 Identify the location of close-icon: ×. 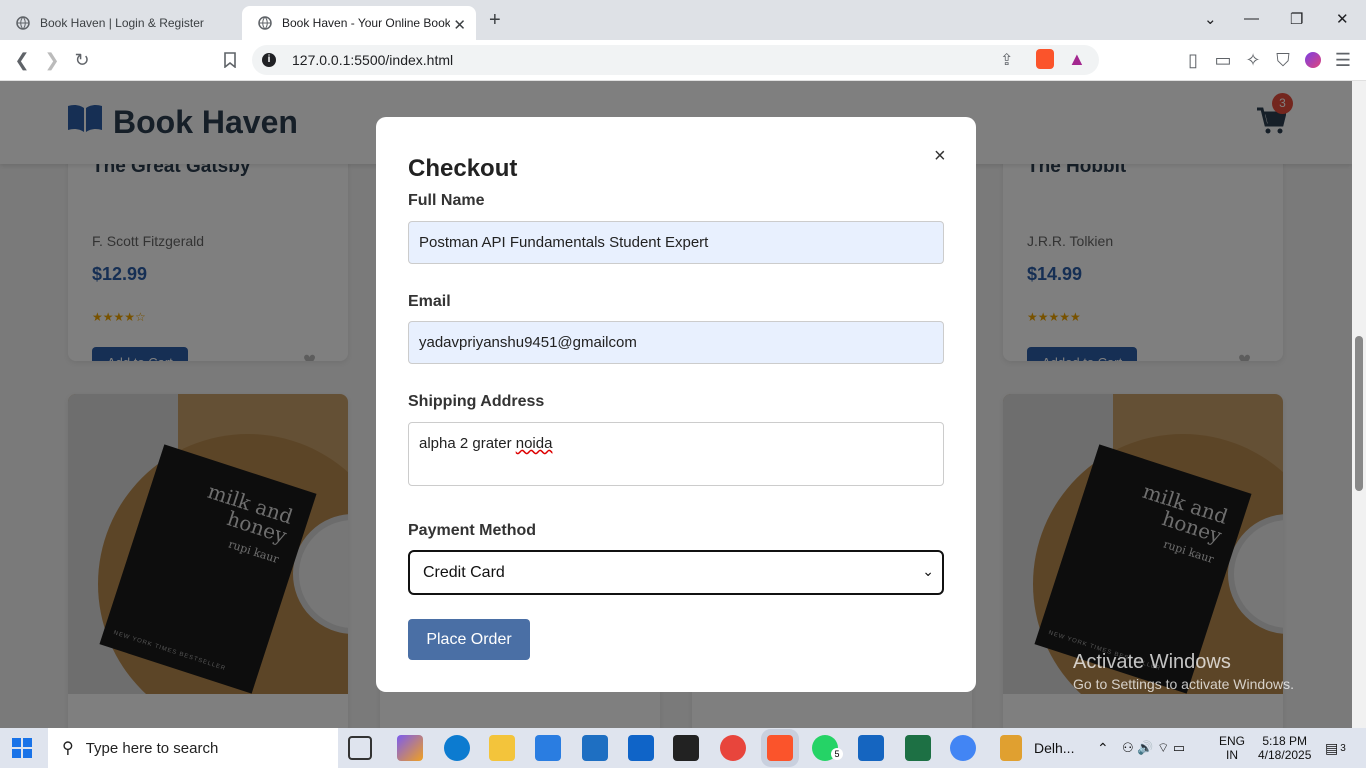
(940, 156).